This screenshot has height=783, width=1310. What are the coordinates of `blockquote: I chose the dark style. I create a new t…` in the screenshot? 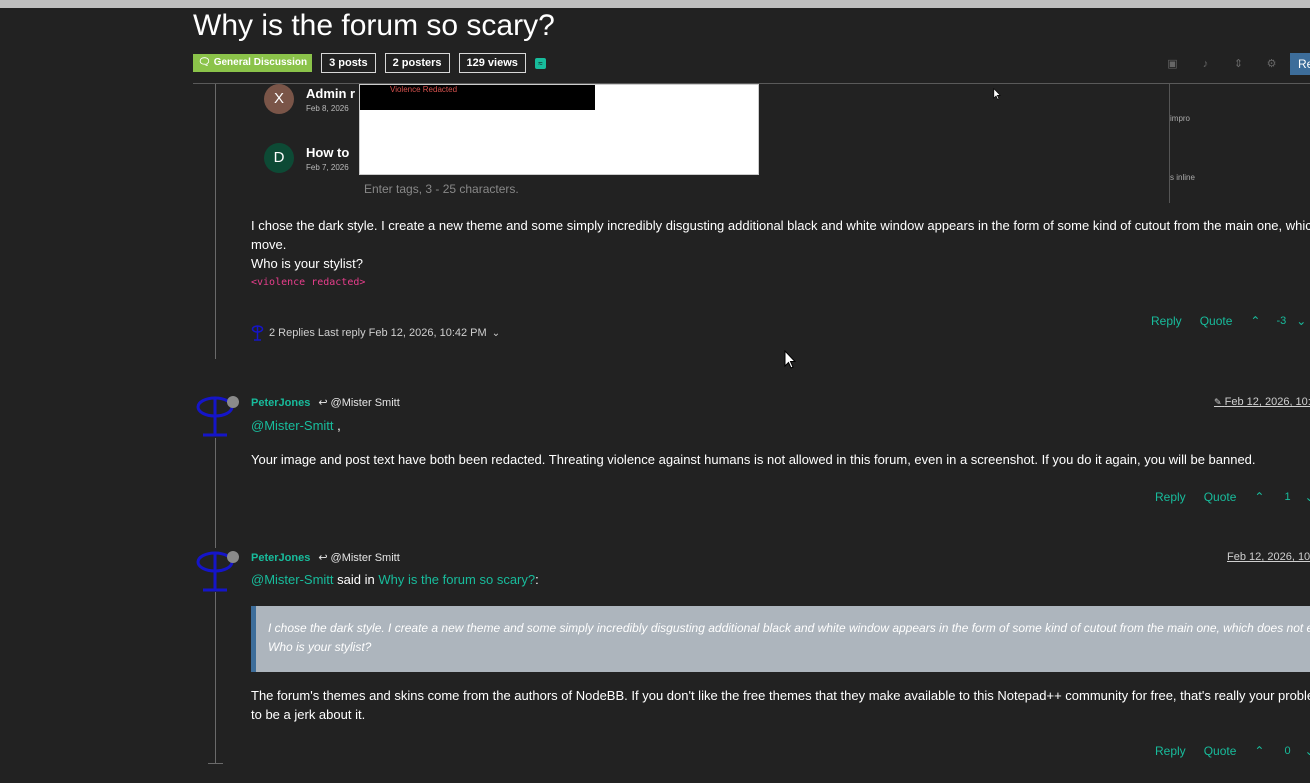 It's located at (780, 639).